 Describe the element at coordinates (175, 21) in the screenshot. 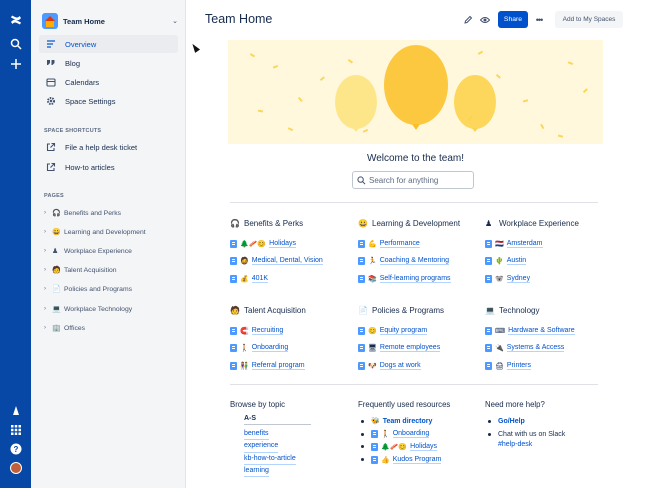

I see `chevron-down-icon: ⌄` at that location.